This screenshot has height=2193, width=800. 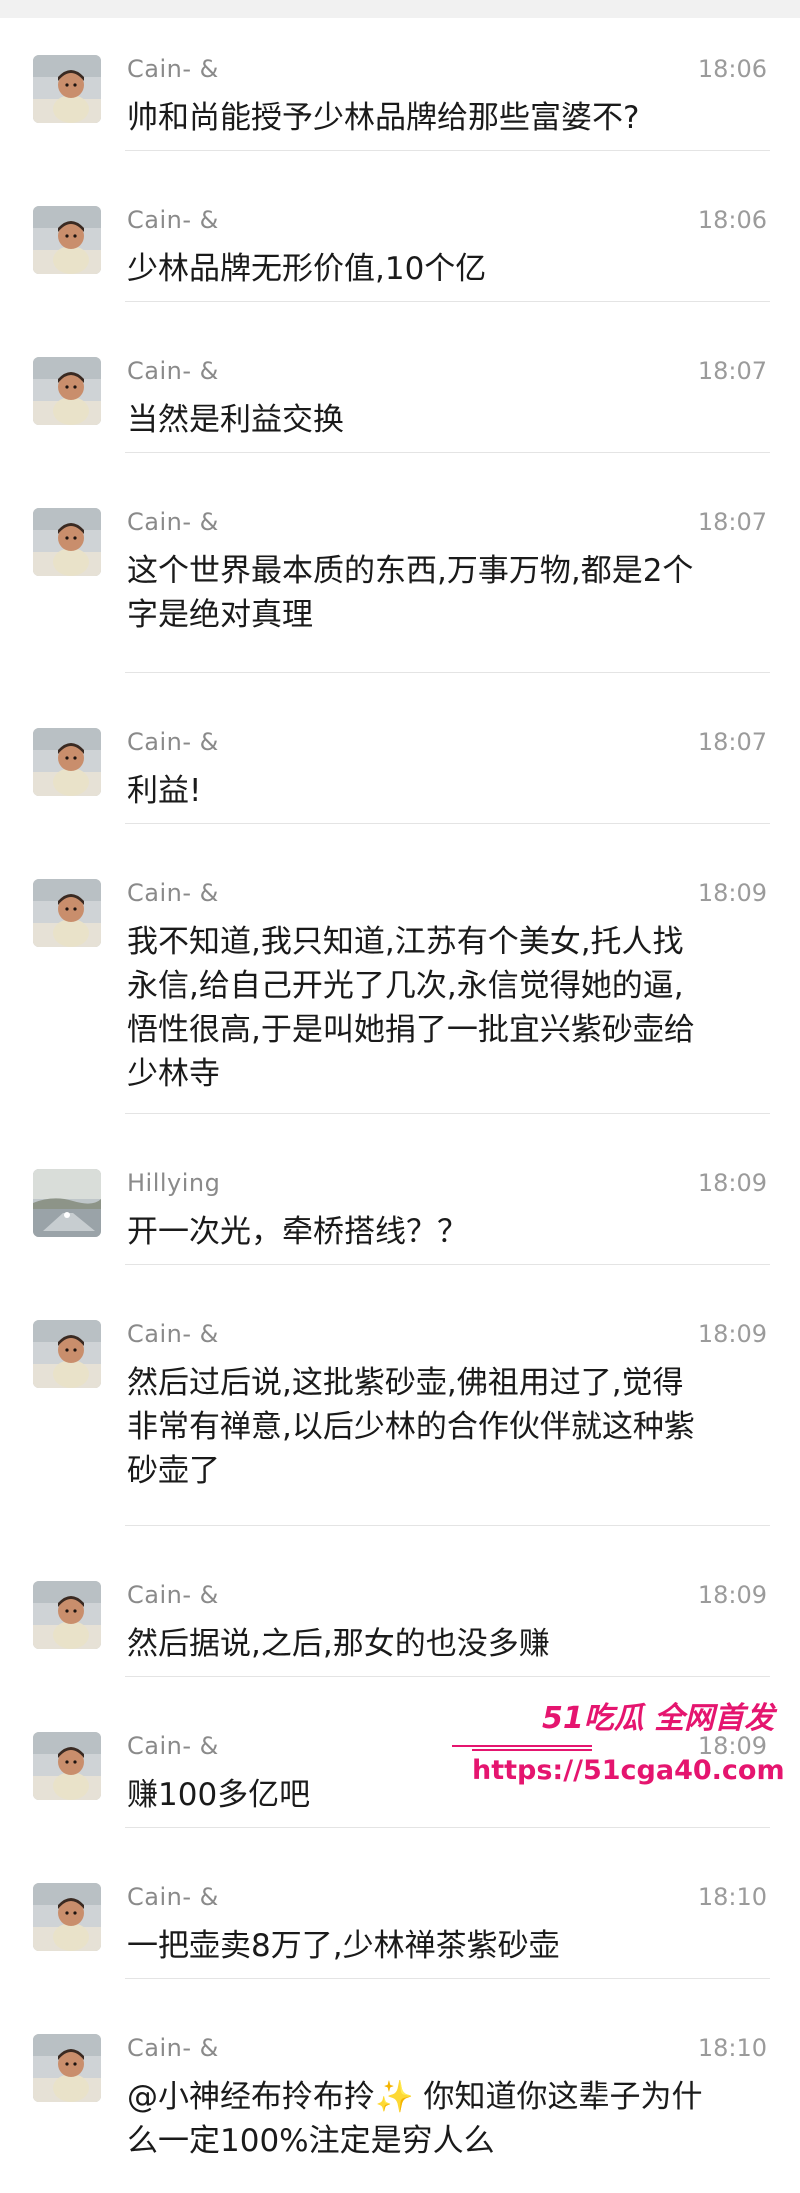 I want to click on message-text-line: @小神经布拎布拎✨ 你知道你这辈子为什, so click(x=415, y=2097).